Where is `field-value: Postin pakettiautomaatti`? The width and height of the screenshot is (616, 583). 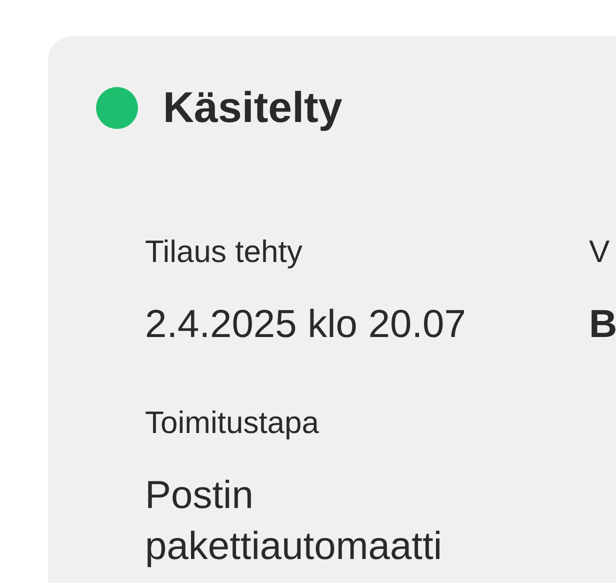 field-value: Postin pakettiautomaatti is located at coordinates (294, 521).